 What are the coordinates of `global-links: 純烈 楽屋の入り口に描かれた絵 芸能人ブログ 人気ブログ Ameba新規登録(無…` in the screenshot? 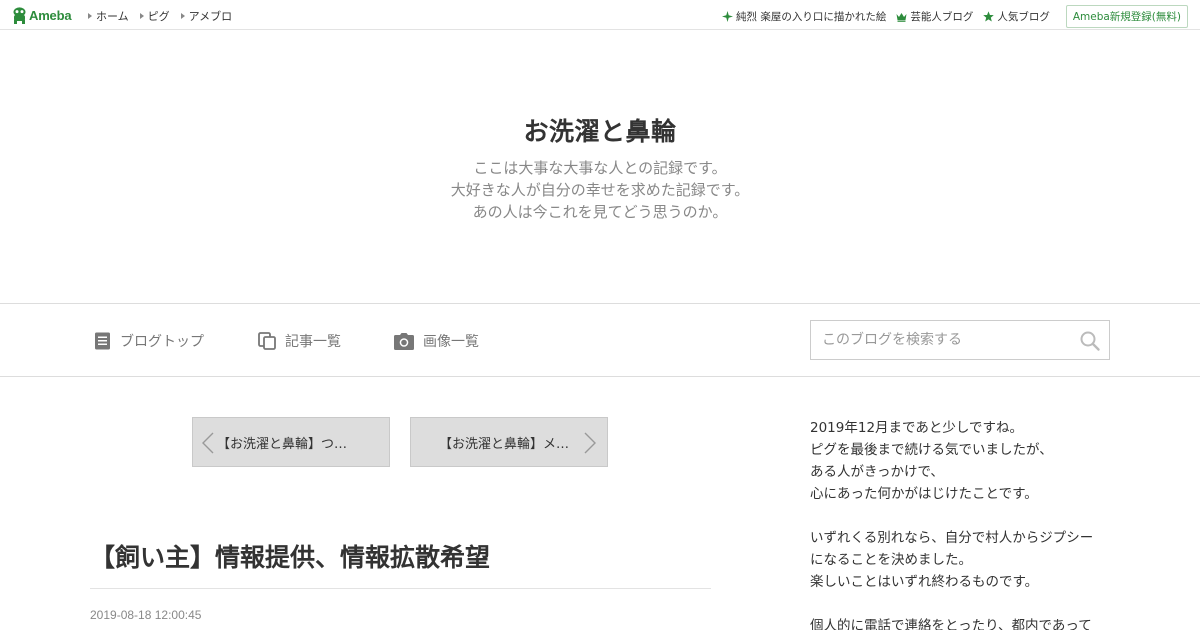 It's located at (954, 16).